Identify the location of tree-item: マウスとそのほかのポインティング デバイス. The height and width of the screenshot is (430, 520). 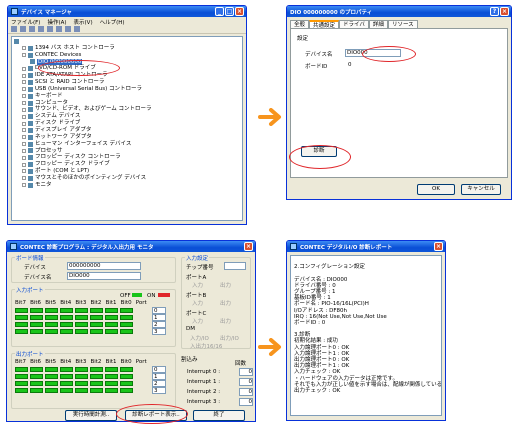
(127, 178).